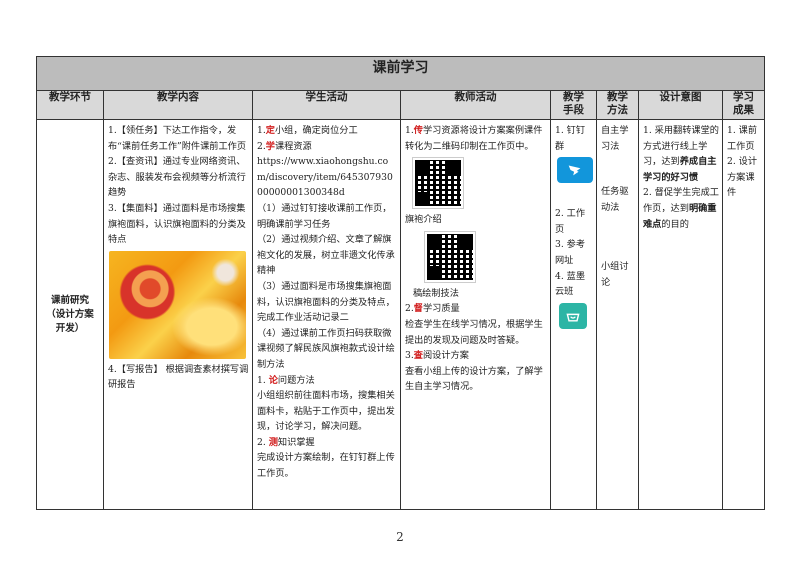 The width and height of the screenshot is (800, 565). Describe the element at coordinates (680, 105) in the screenshot. I see `header-intent: 设计意图` at that location.